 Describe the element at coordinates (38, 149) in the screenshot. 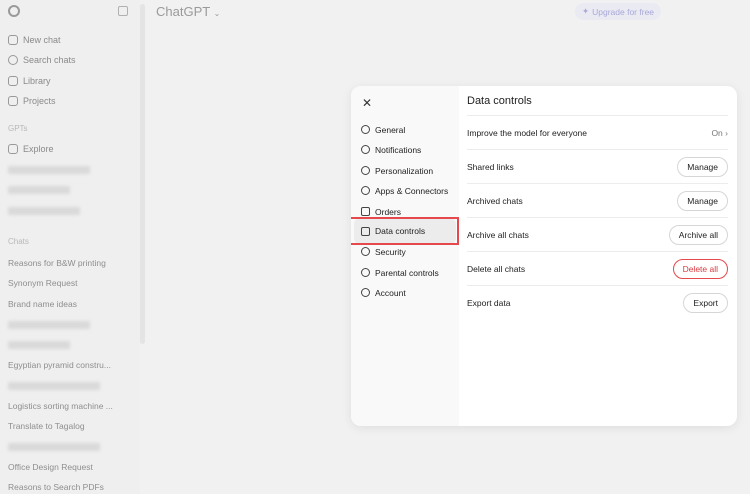

I see `label: Explore` at that location.